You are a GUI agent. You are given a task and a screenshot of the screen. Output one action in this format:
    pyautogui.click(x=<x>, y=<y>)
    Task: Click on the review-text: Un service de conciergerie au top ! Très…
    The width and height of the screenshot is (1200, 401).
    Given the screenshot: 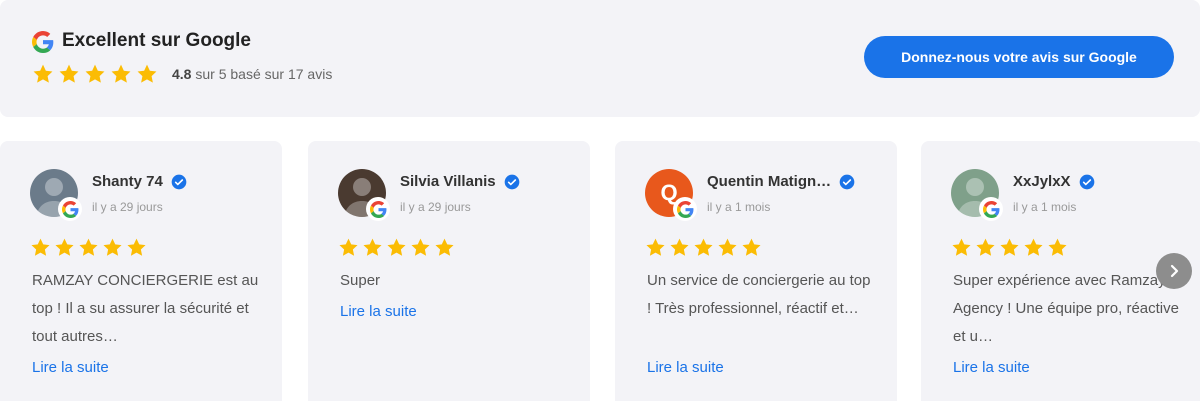 What is the action you would take?
    pyautogui.click(x=759, y=294)
    